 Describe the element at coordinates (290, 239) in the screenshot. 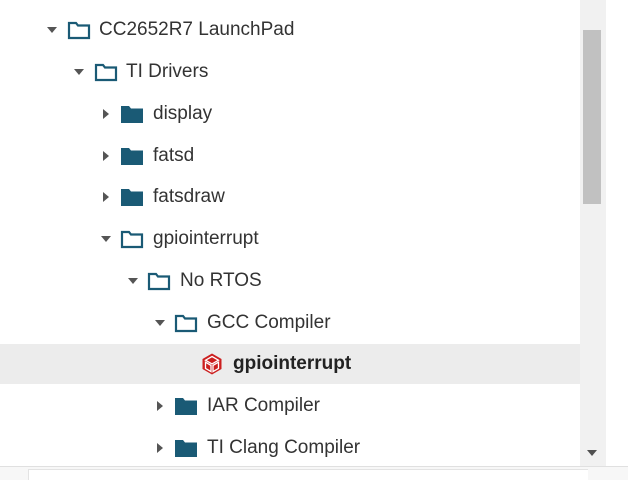

I see `tree-row-gpiointerrupt-folder: gpiointerrupt` at that location.